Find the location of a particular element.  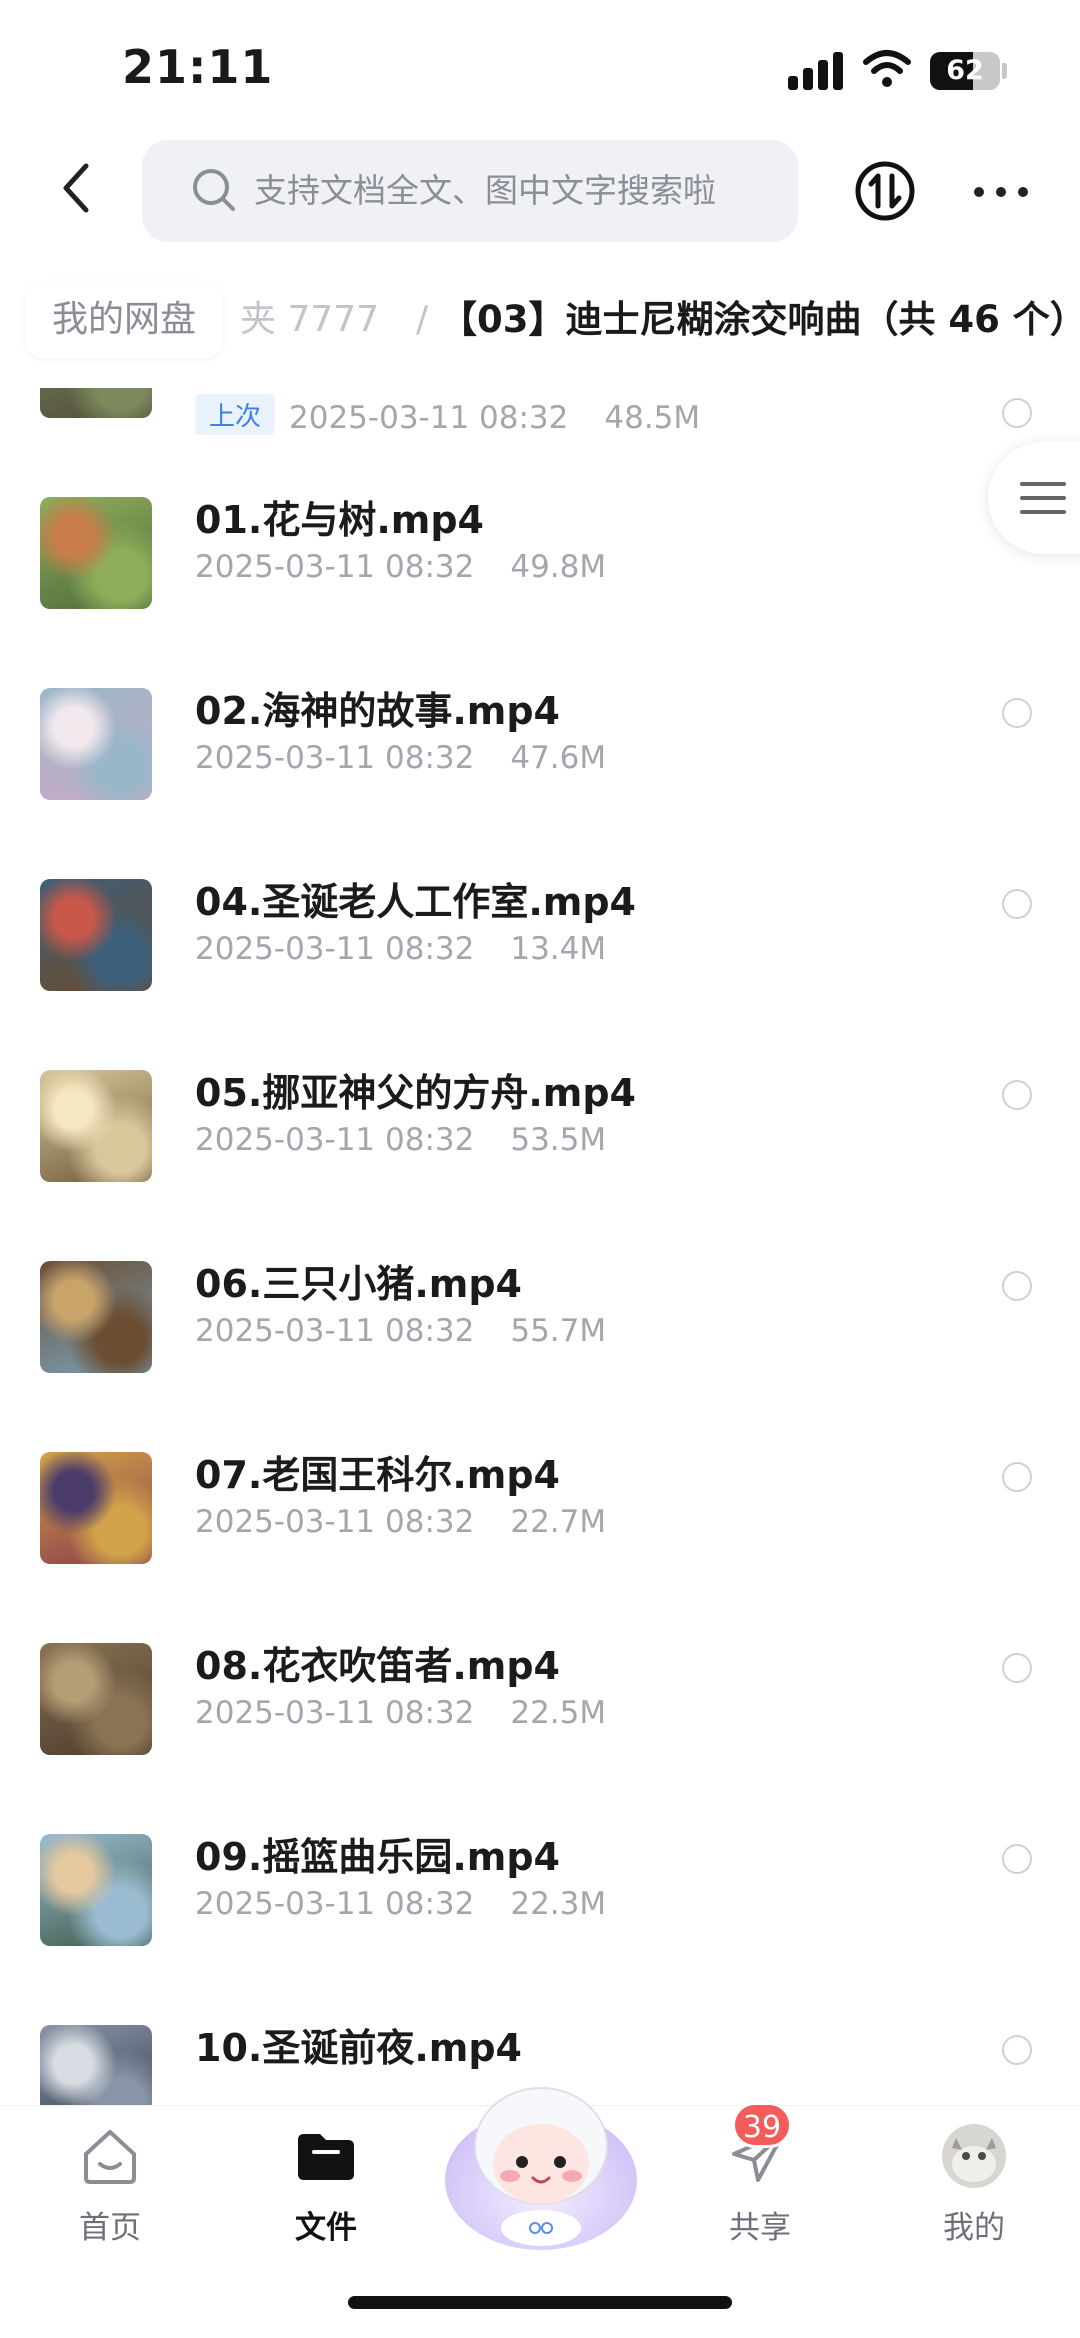

list-item: 上次 2025-03-11 08:32 48.5M is located at coordinates (540, 422).